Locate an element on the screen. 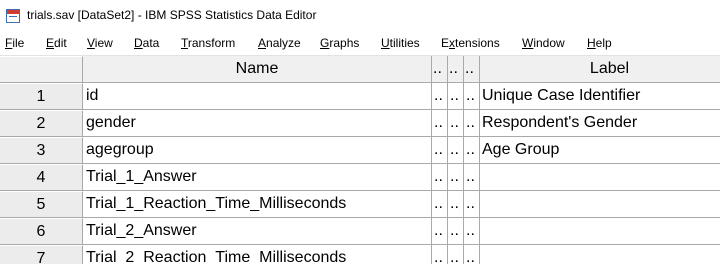 This screenshot has width=720, height=264. variable-label-cell: Respondent's Gender is located at coordinates (600, 123).